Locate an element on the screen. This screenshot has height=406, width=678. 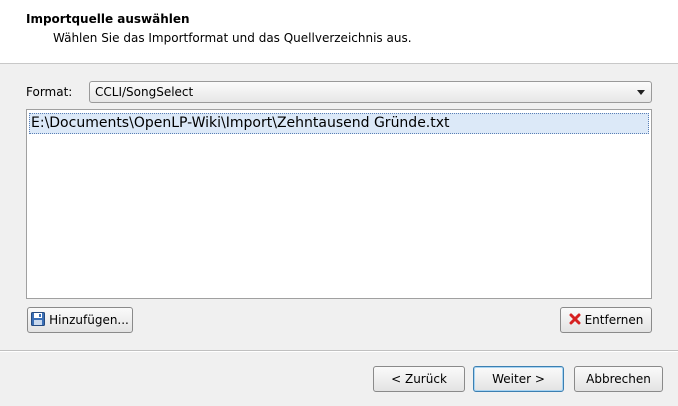
next-button: Weiter > is located at coordinates (518, 379).